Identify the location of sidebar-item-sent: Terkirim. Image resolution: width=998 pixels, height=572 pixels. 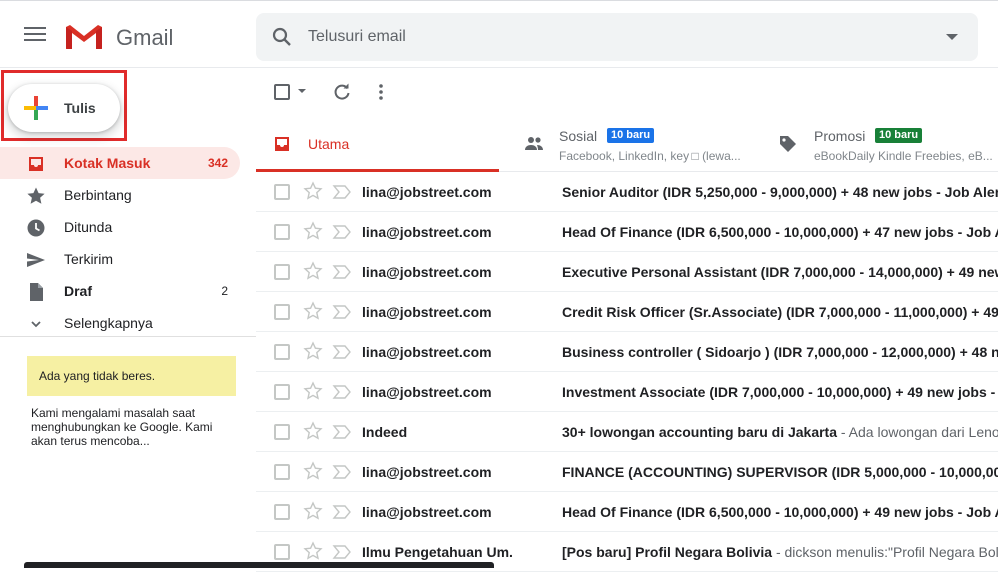
(120, 259).